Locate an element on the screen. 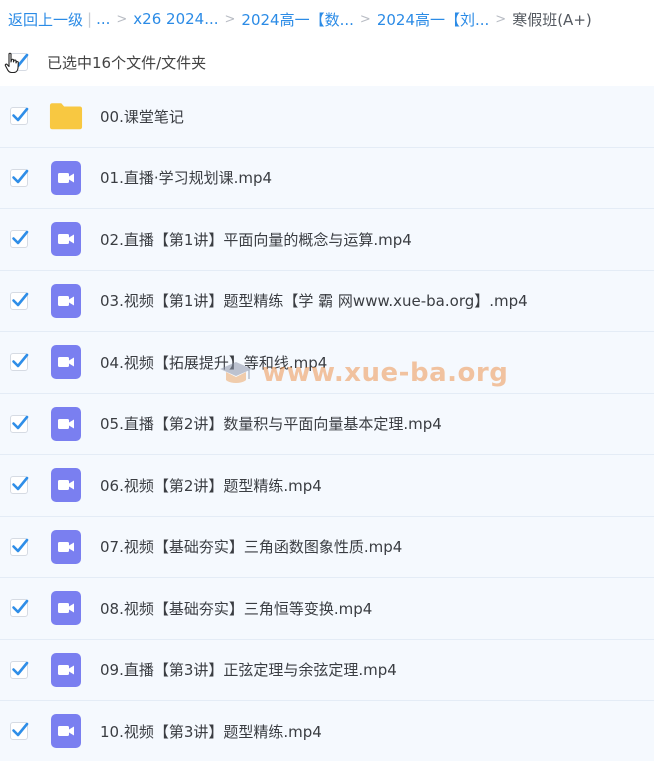 The width and height of the screenshot is (654, 761). file-row: 04.视频【拓展提升】等和线.mp4 is located at coordinates (327, 363).